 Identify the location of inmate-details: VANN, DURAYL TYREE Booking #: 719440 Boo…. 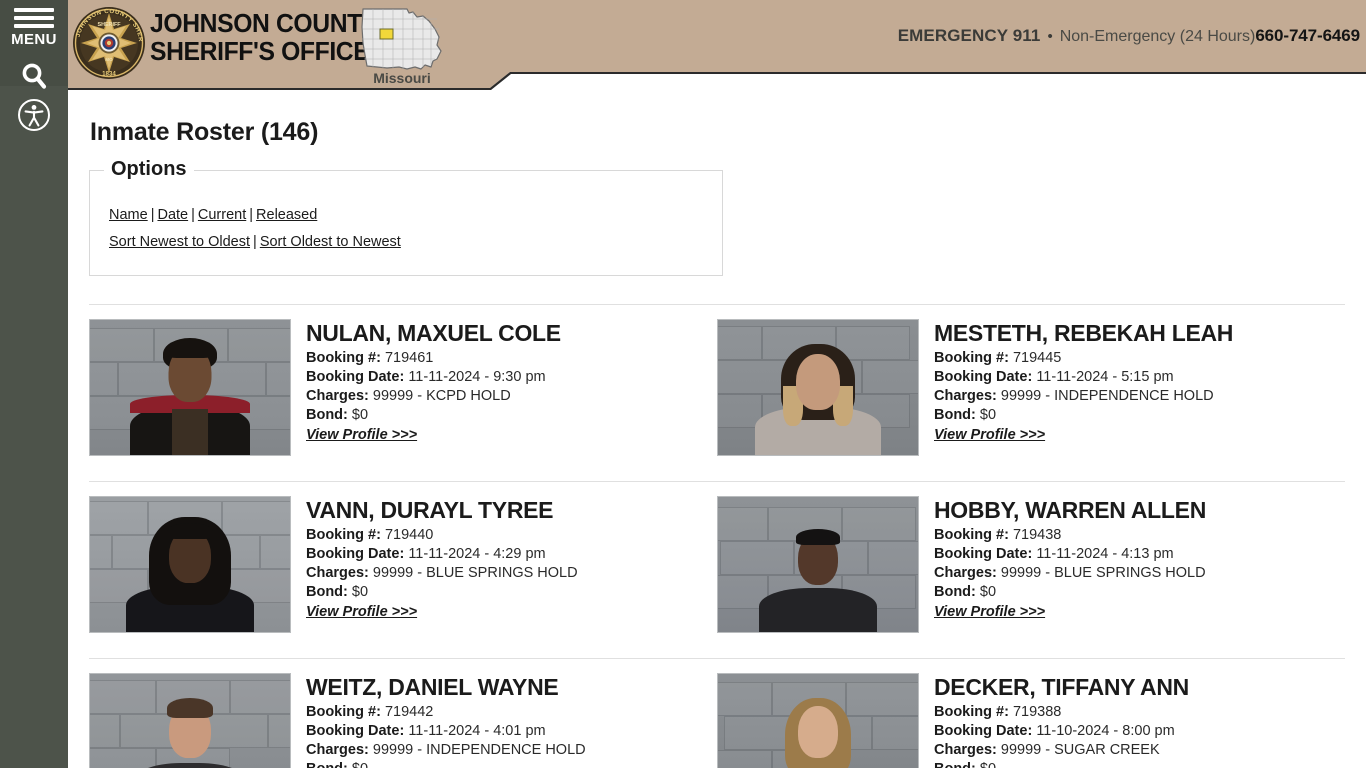
(434, 558).